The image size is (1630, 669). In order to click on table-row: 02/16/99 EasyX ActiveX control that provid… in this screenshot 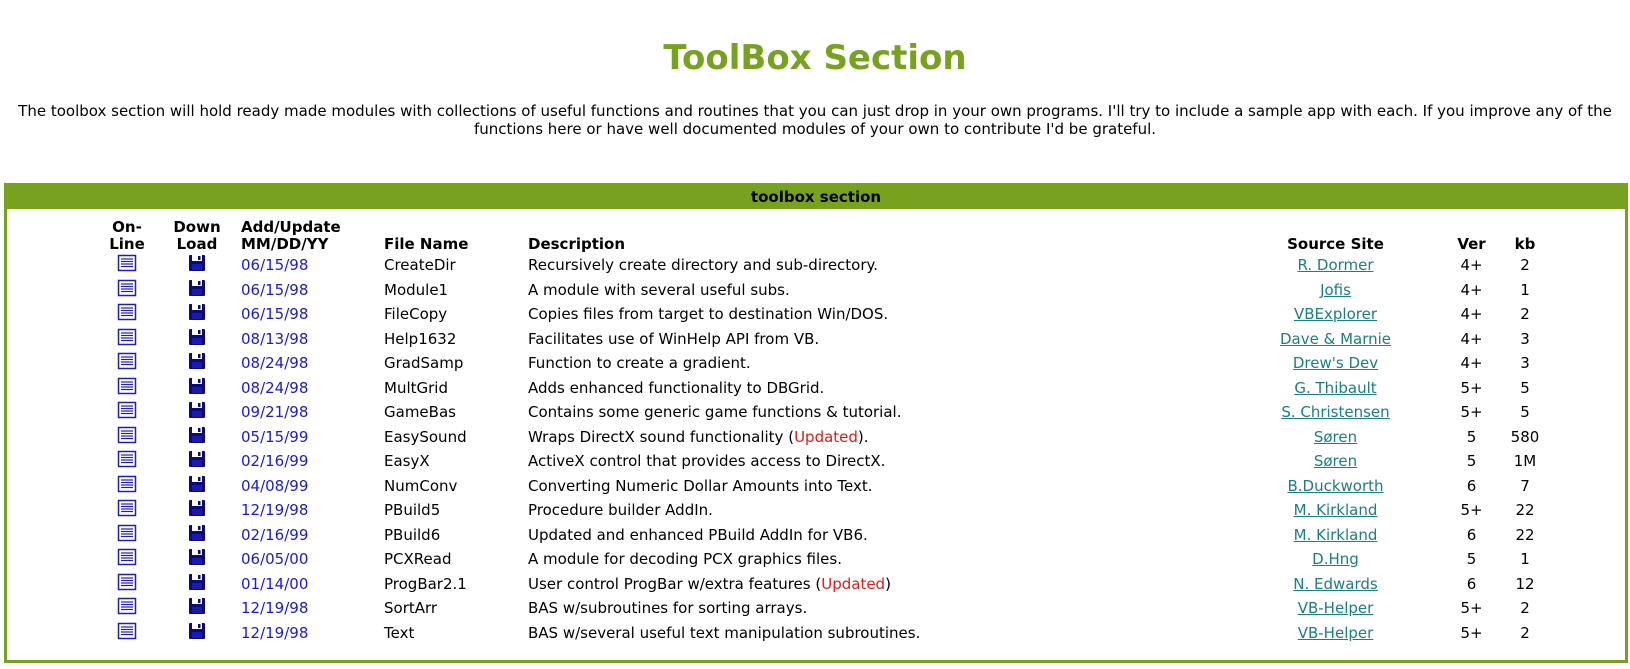, I will do `click(778, 461)`.